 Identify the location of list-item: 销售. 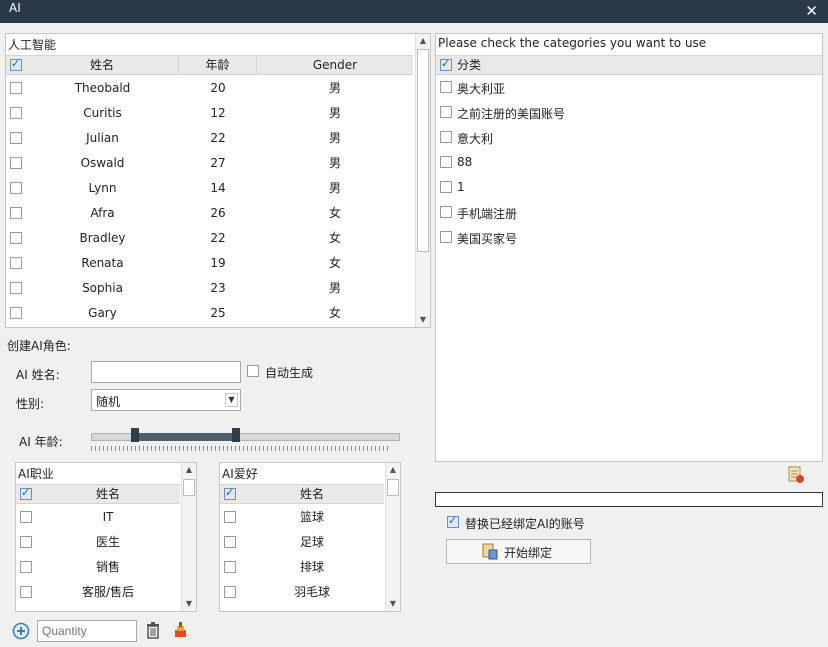
(98, 567).